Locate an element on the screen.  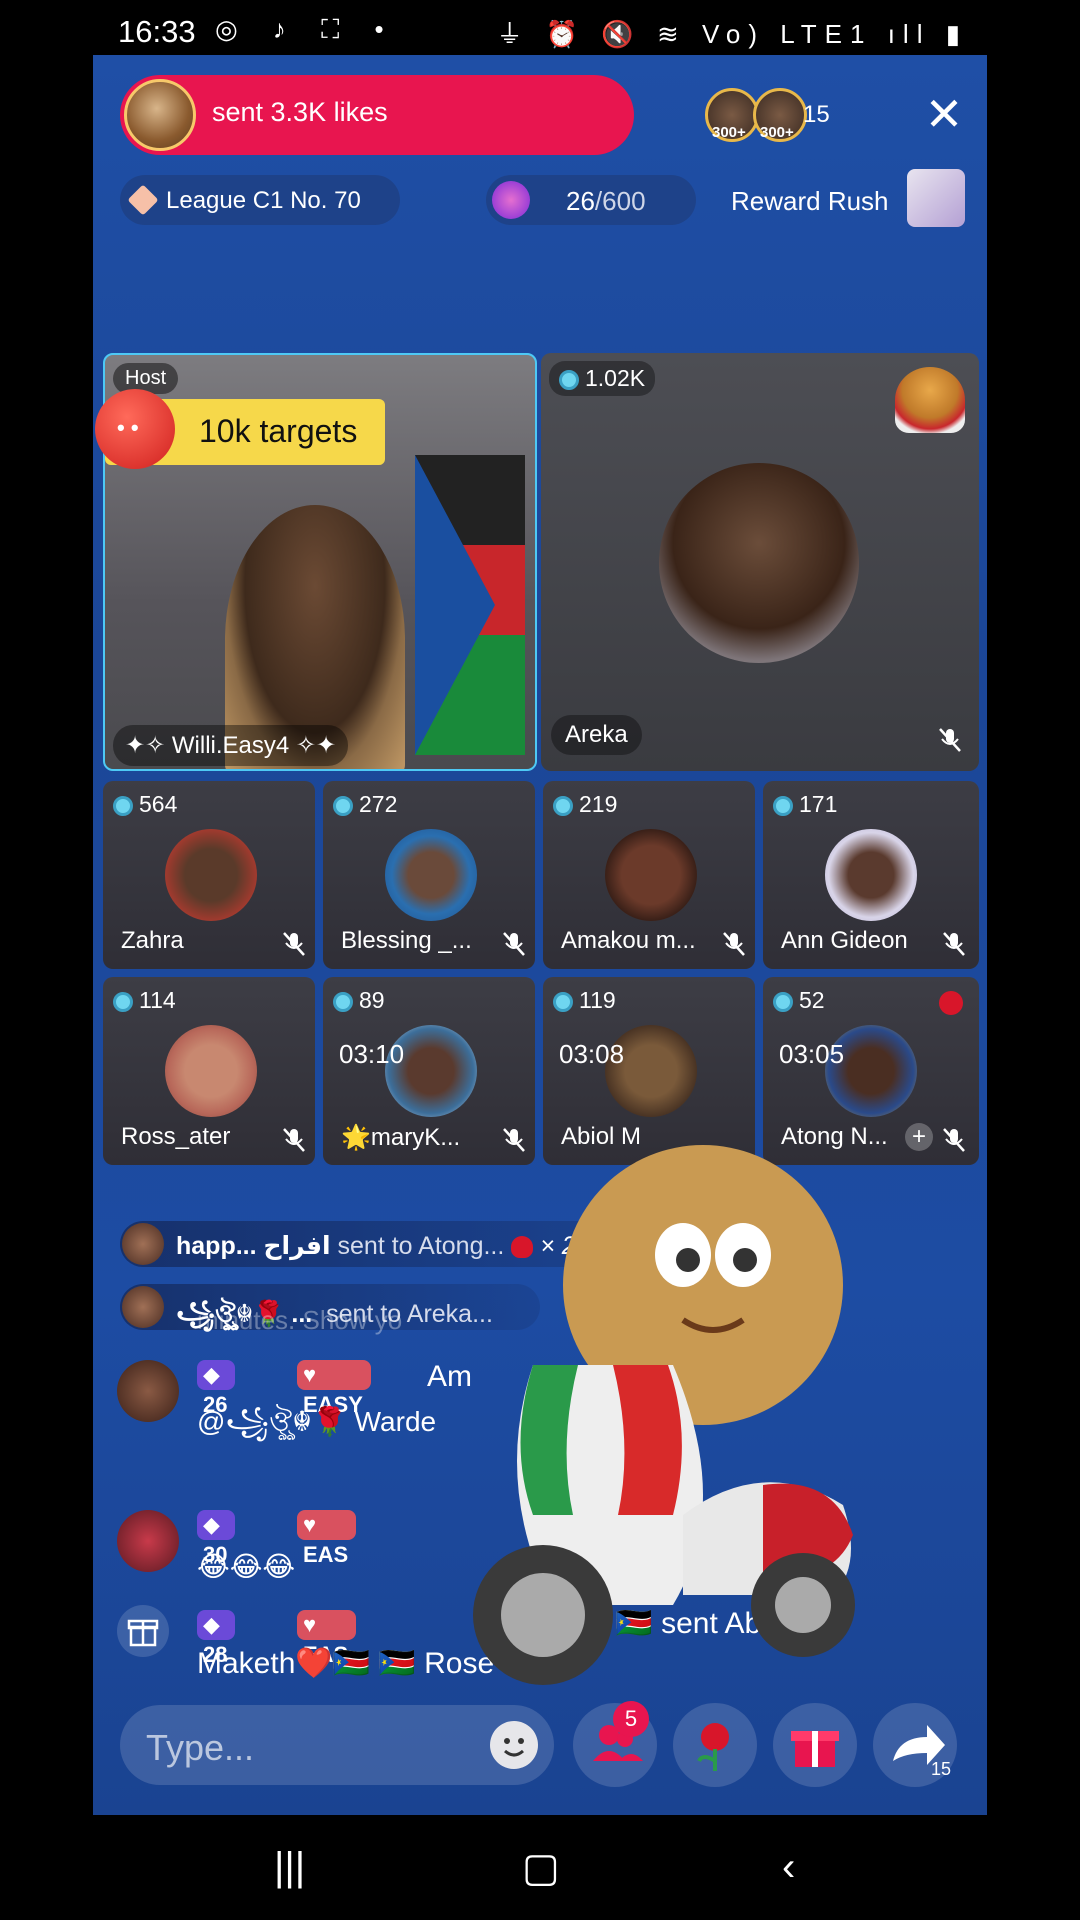
chat-message: appiness 🇸🇸 sent Abiol is located at coordinates (639, 1623).